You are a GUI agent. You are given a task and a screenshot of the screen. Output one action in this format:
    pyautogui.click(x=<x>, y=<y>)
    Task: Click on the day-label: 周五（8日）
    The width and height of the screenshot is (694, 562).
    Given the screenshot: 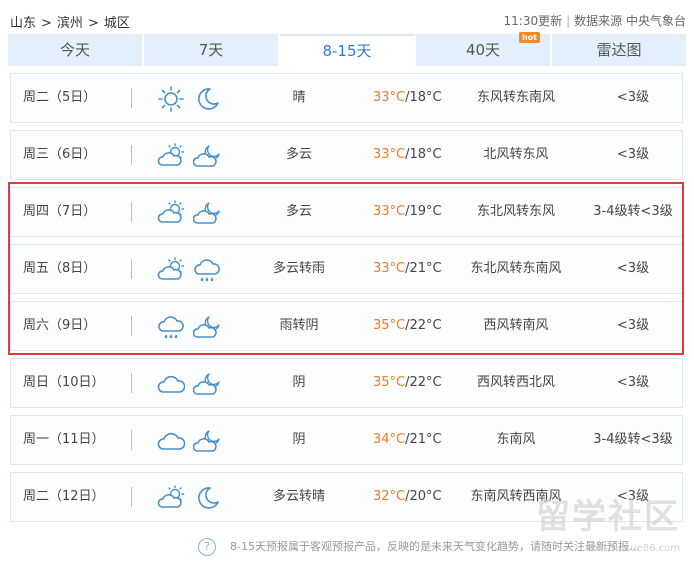 What is the action you would take?
    pyautogui.click(x=60, y=268)
    